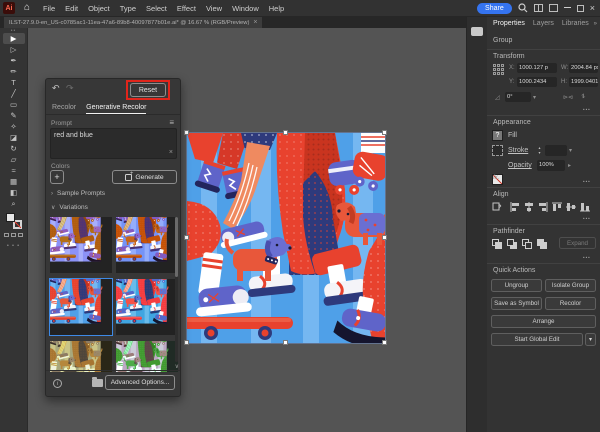 The width and height of the screenshot is (600, 432). Describe the element at coordinates (539, 150) in the screenshot. I see `stroke-weight-stepper: ▴ ▾` at that location.